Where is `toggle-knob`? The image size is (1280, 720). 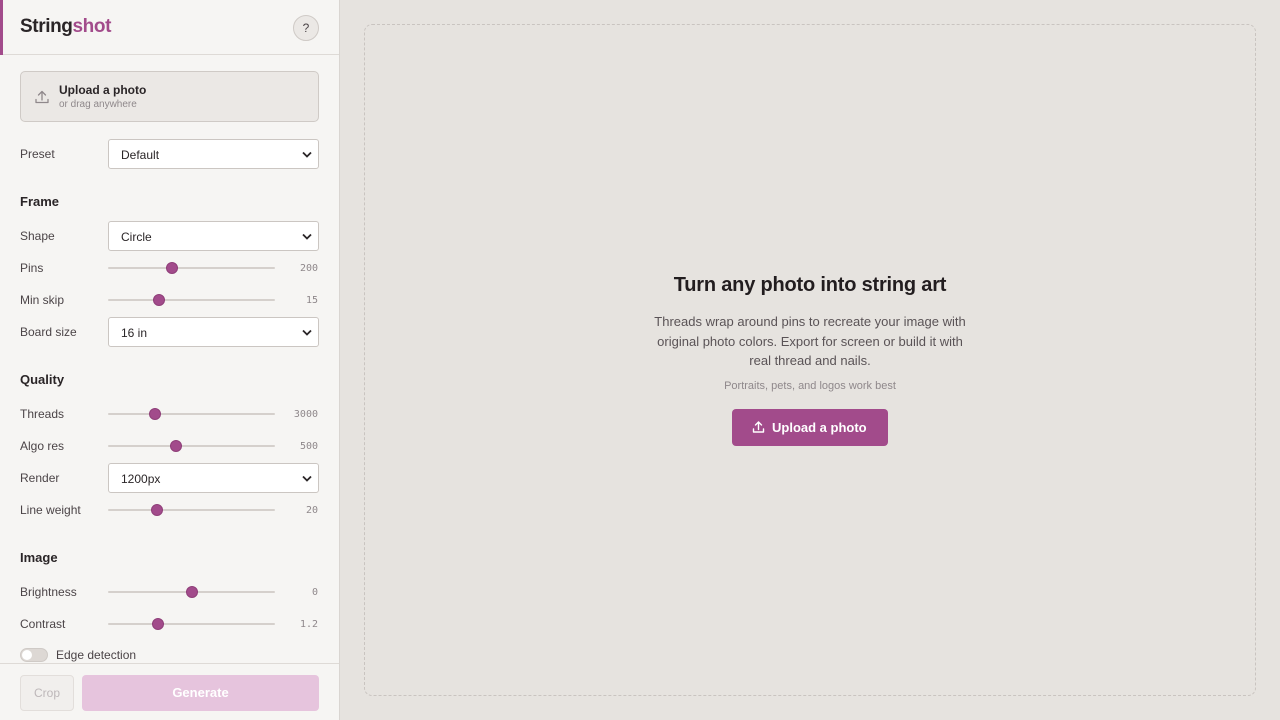 toggle-knob is located at coordinates (27, 655).